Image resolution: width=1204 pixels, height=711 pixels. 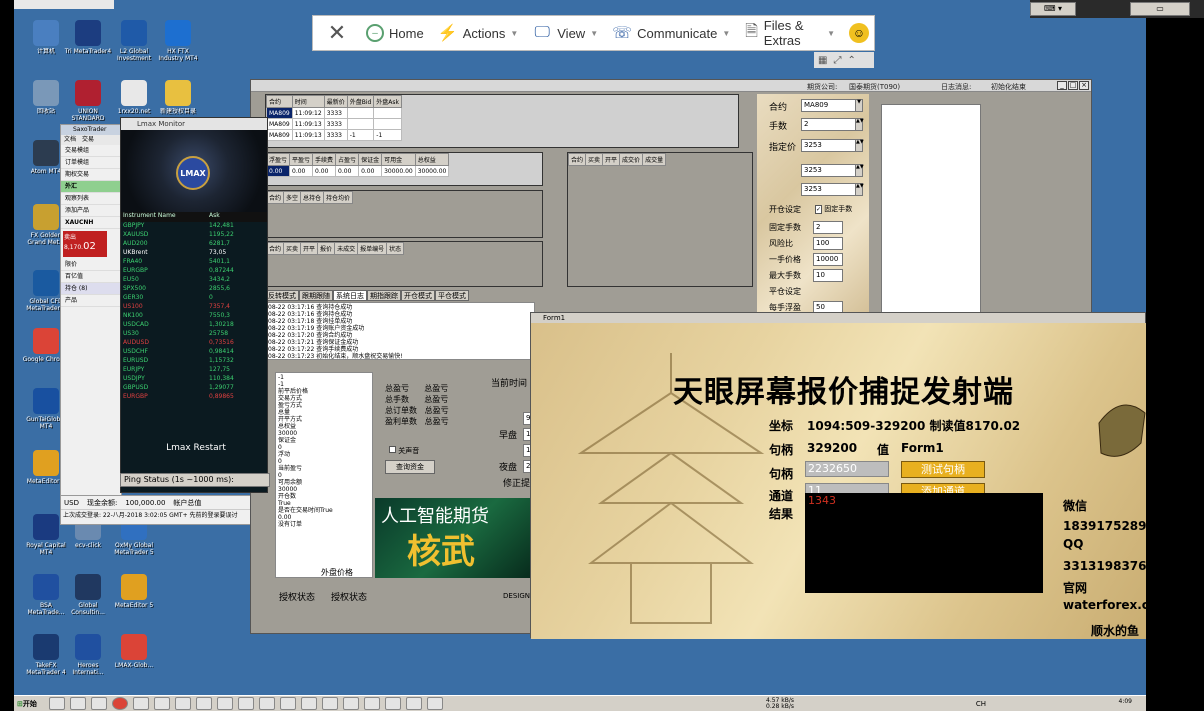 I want to click on column-header: 多空, so click(x=292, y=197).